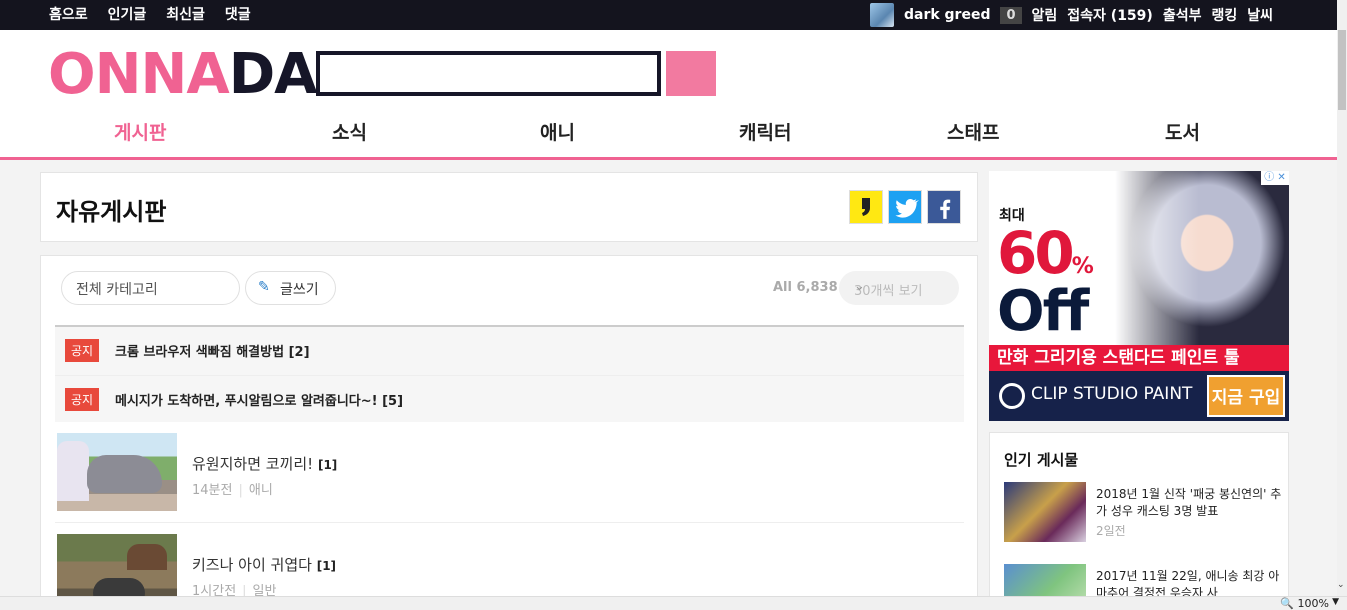 The width and height of the screenshot is (1347, 610). What do you see at coordinates (1182, 15) in the screenshot?
I see `top-link-attendance: 출석부` at bounding box center [1182, 15].